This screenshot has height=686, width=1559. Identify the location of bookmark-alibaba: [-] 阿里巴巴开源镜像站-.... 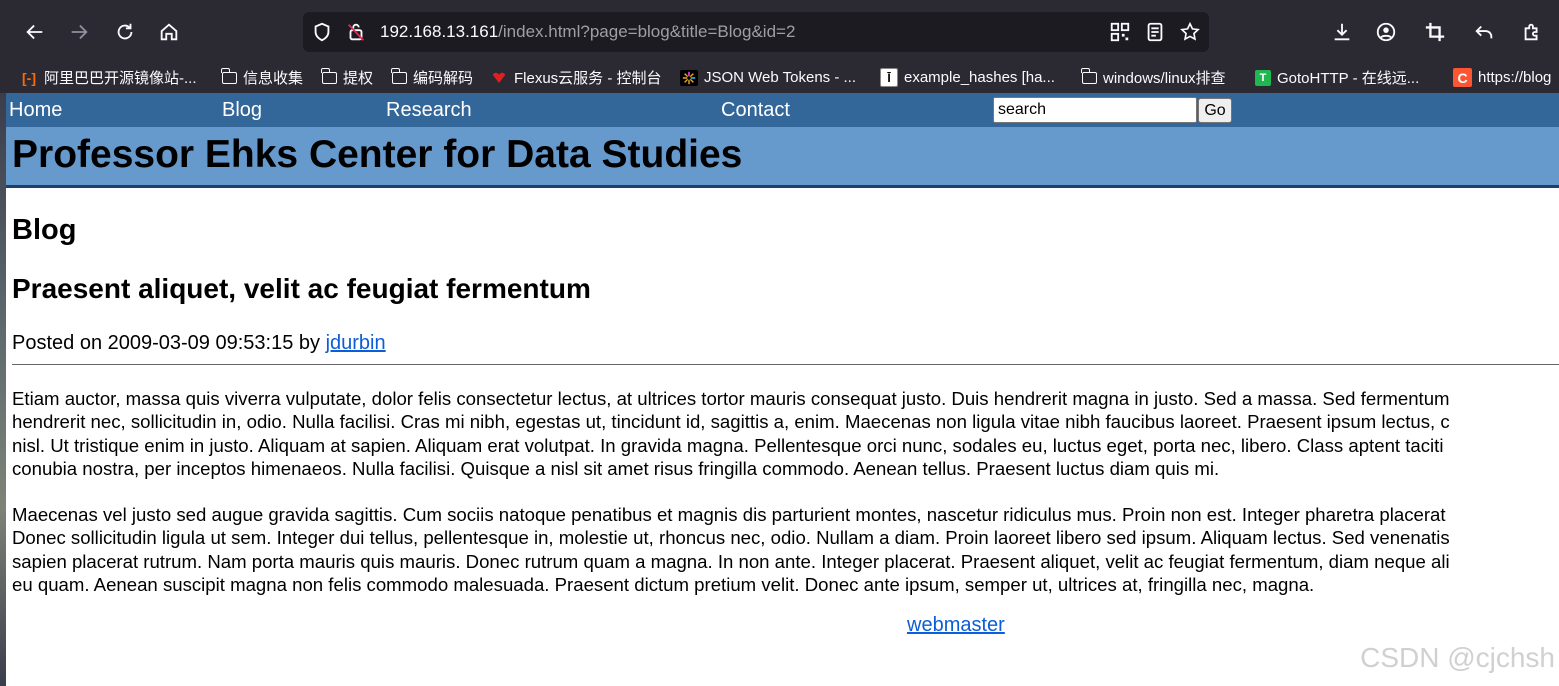
(108, 77).